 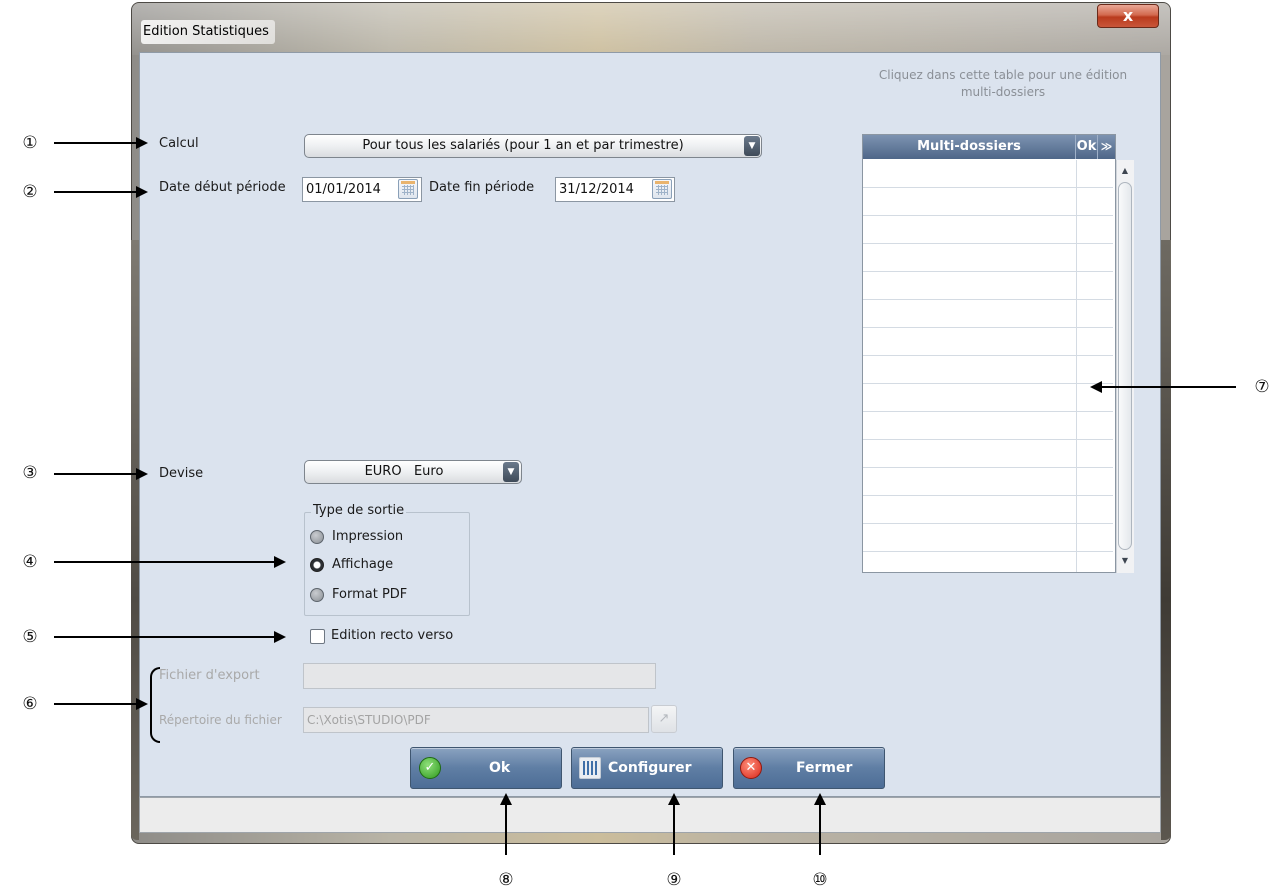 What do you see at coordinates (1166, 540) in the screenshot?
I see `window-border-right` at bounding box center [1166, 540].